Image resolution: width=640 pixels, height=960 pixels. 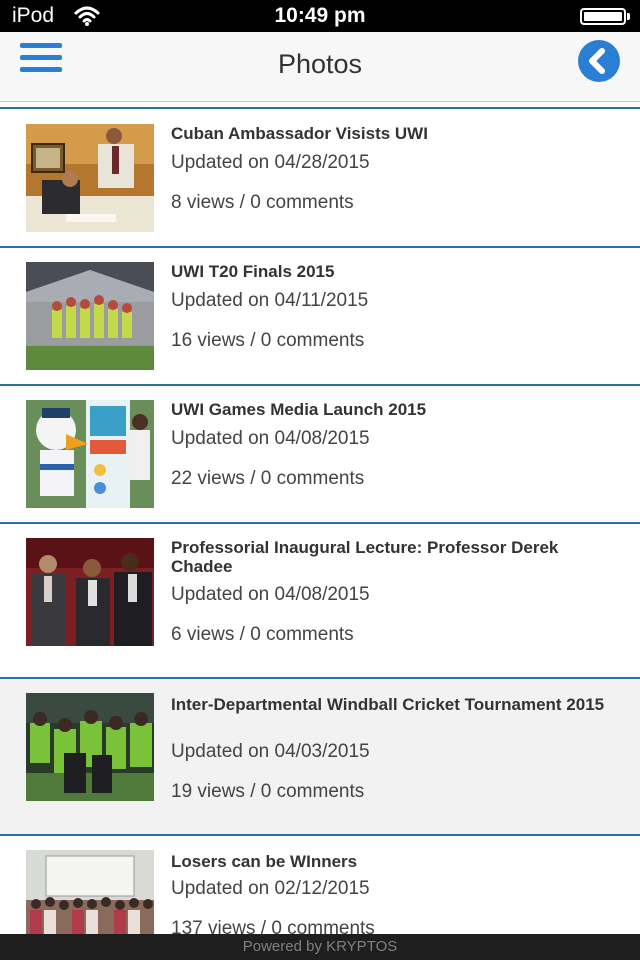 I want to click on album-stats: 8 views / 0 comments, so click(x=262, y=202).